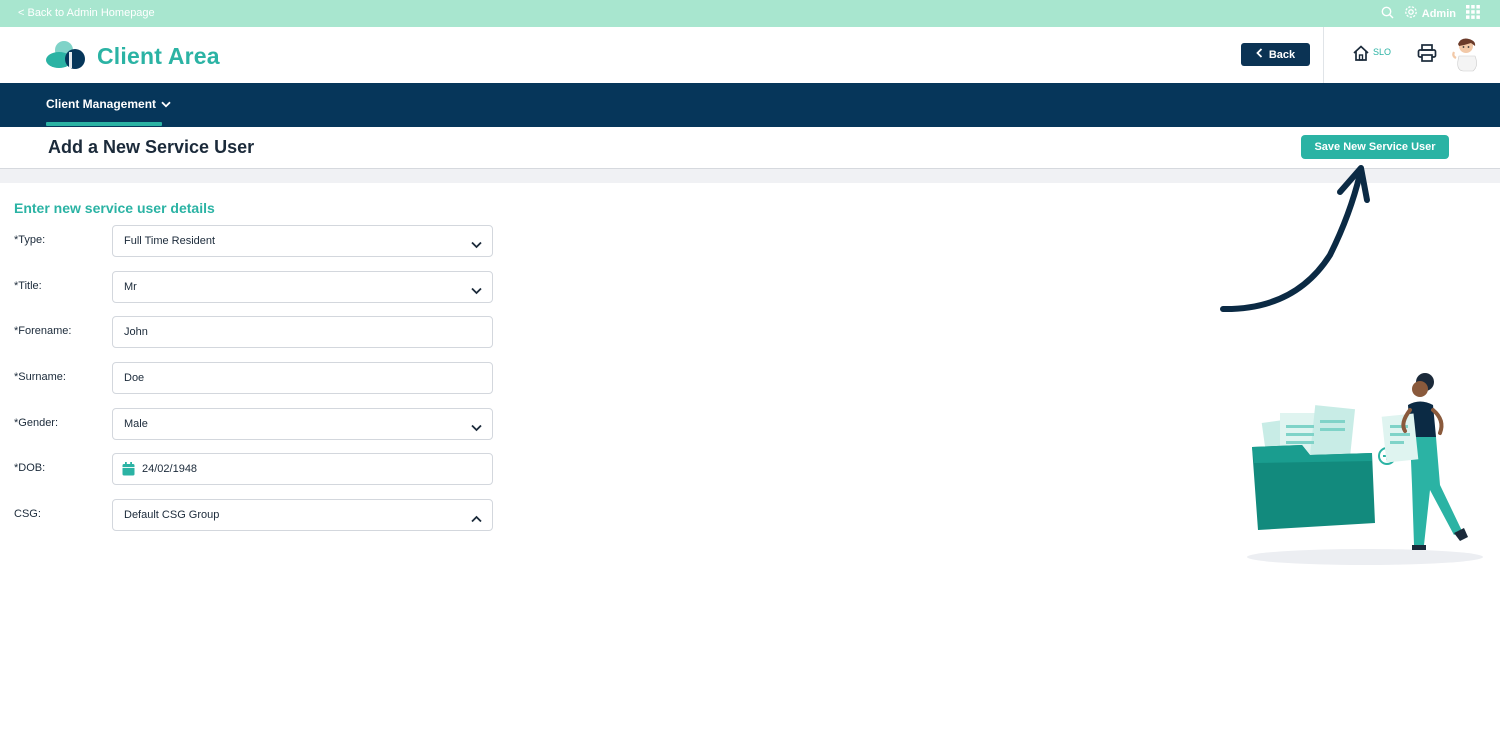  Describe the element at coordinates (302, 287) in the screenshot. I see `title-select: Mr` at that location.